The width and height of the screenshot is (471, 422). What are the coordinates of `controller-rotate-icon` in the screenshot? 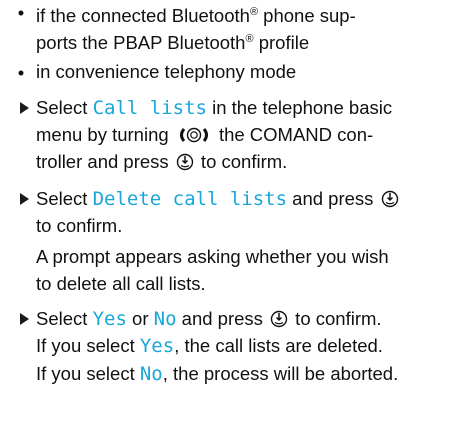 It's located at (194, 138).